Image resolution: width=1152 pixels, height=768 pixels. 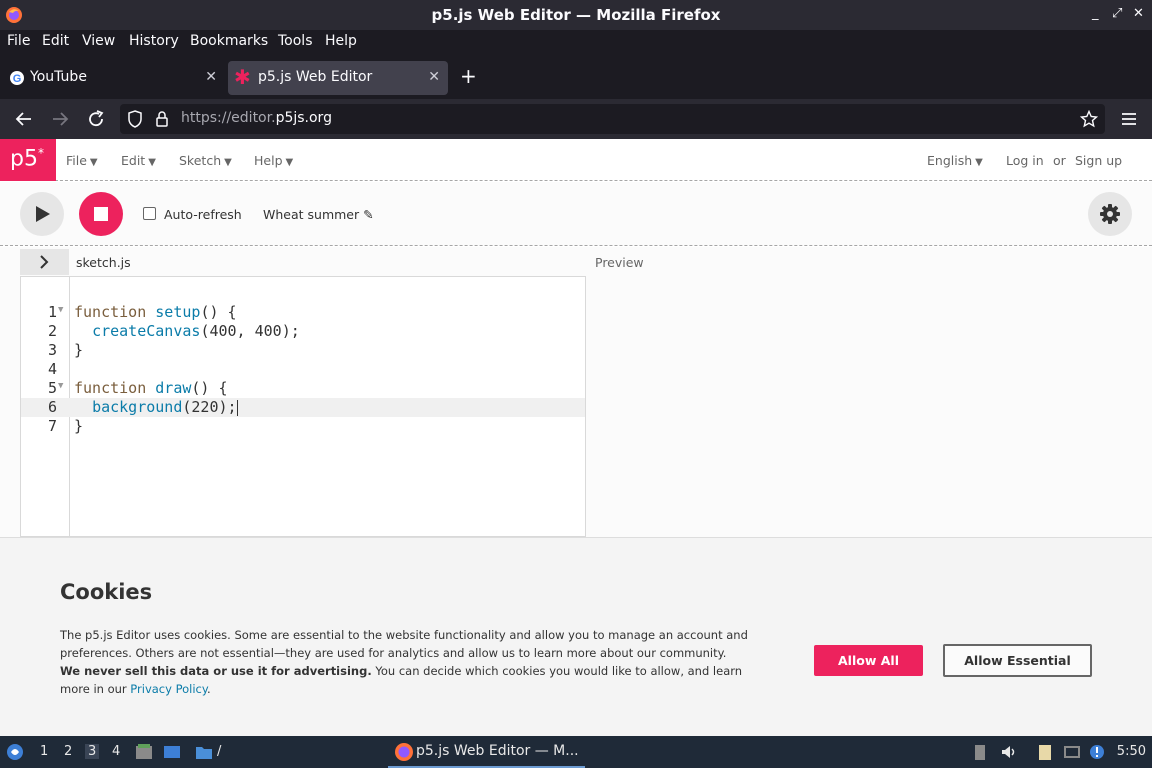 What do you see at coordinates (1045, 752) in the screenshot?
I see `clipboard-icon` at bounding box center [1045, 752].